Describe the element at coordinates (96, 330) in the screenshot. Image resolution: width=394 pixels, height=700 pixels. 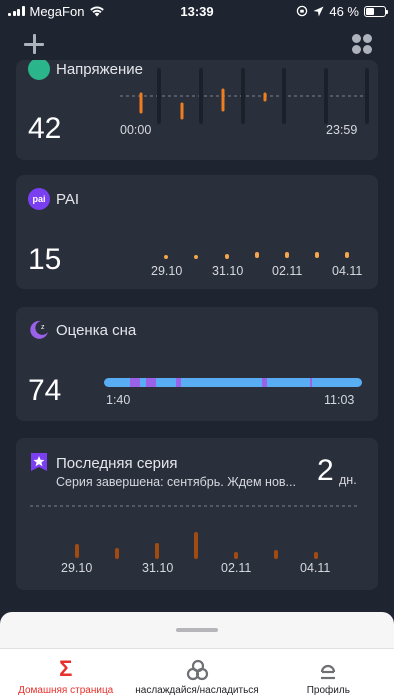
I see `sleep-title: Оценка сна` at that location.